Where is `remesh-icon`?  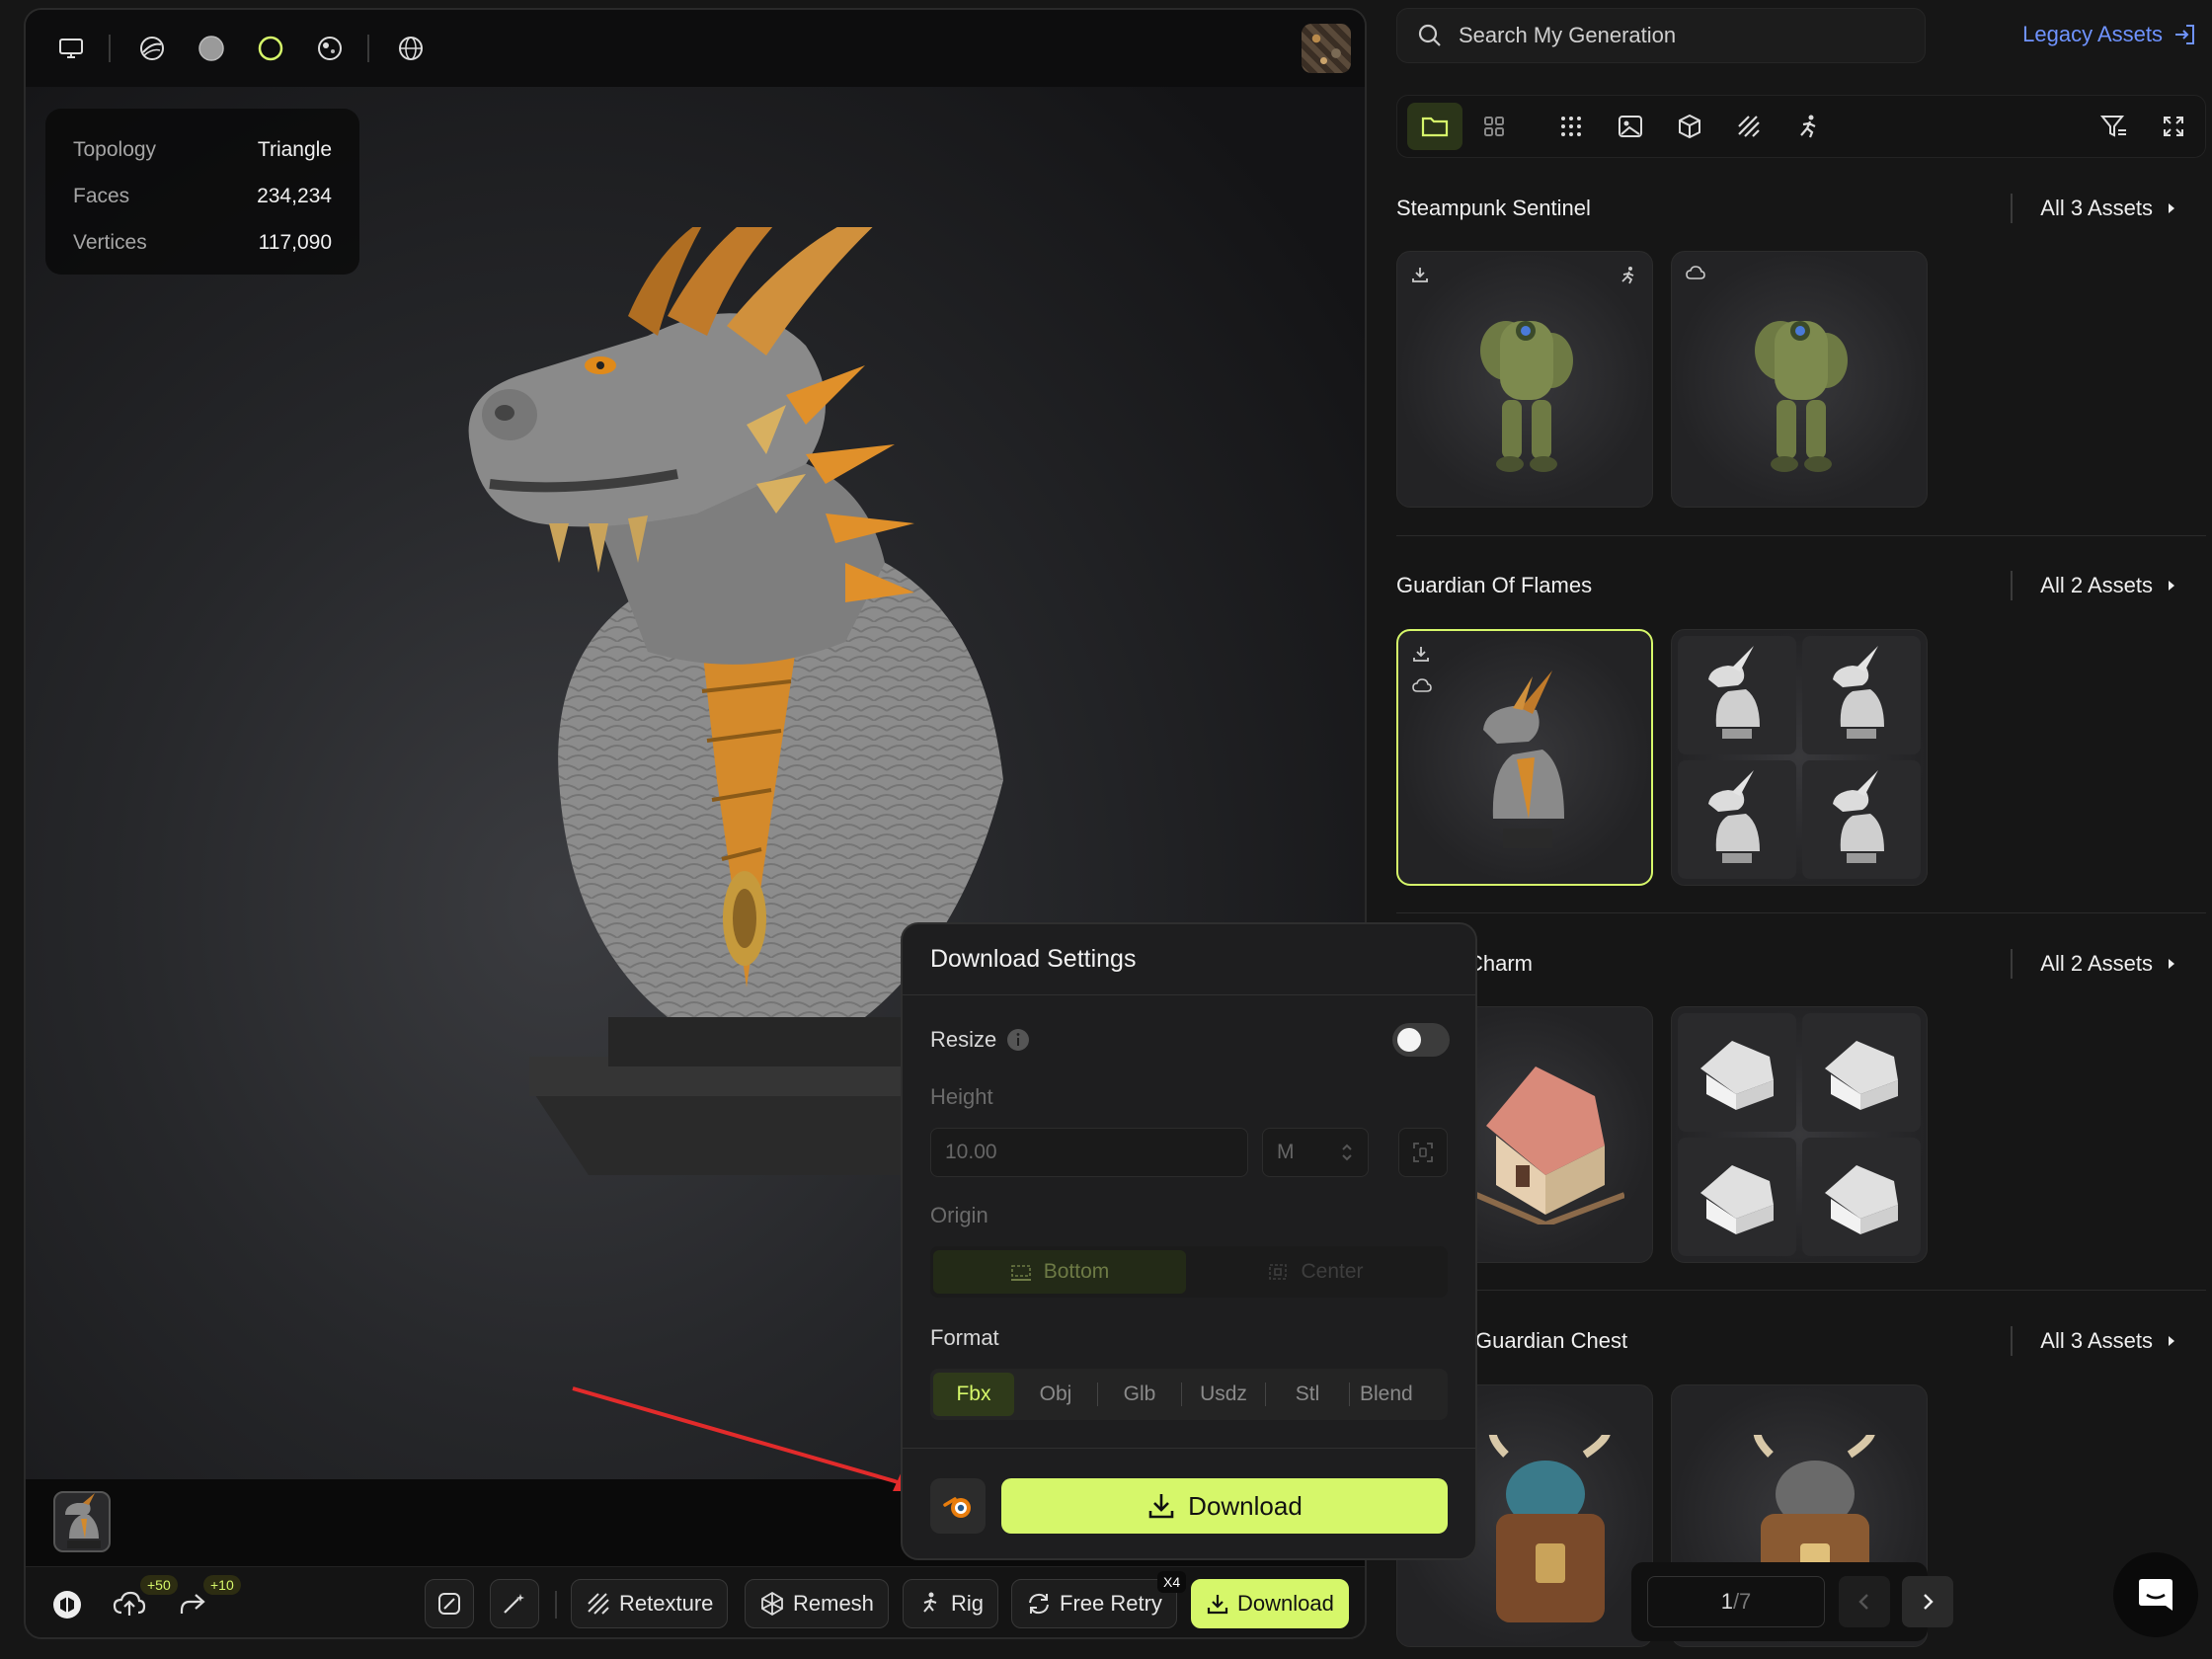
remesh-icon is located at coordinates (772, 1604).